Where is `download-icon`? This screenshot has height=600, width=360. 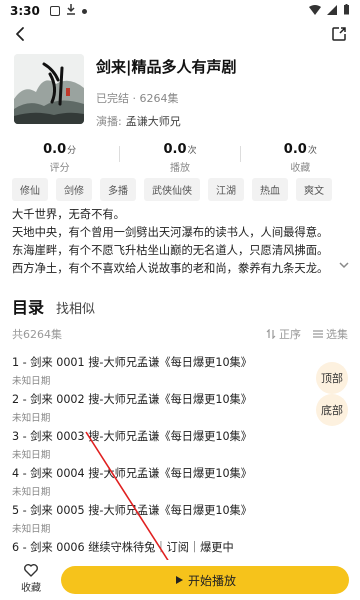 download-icon is located at coordinates (71, 11).